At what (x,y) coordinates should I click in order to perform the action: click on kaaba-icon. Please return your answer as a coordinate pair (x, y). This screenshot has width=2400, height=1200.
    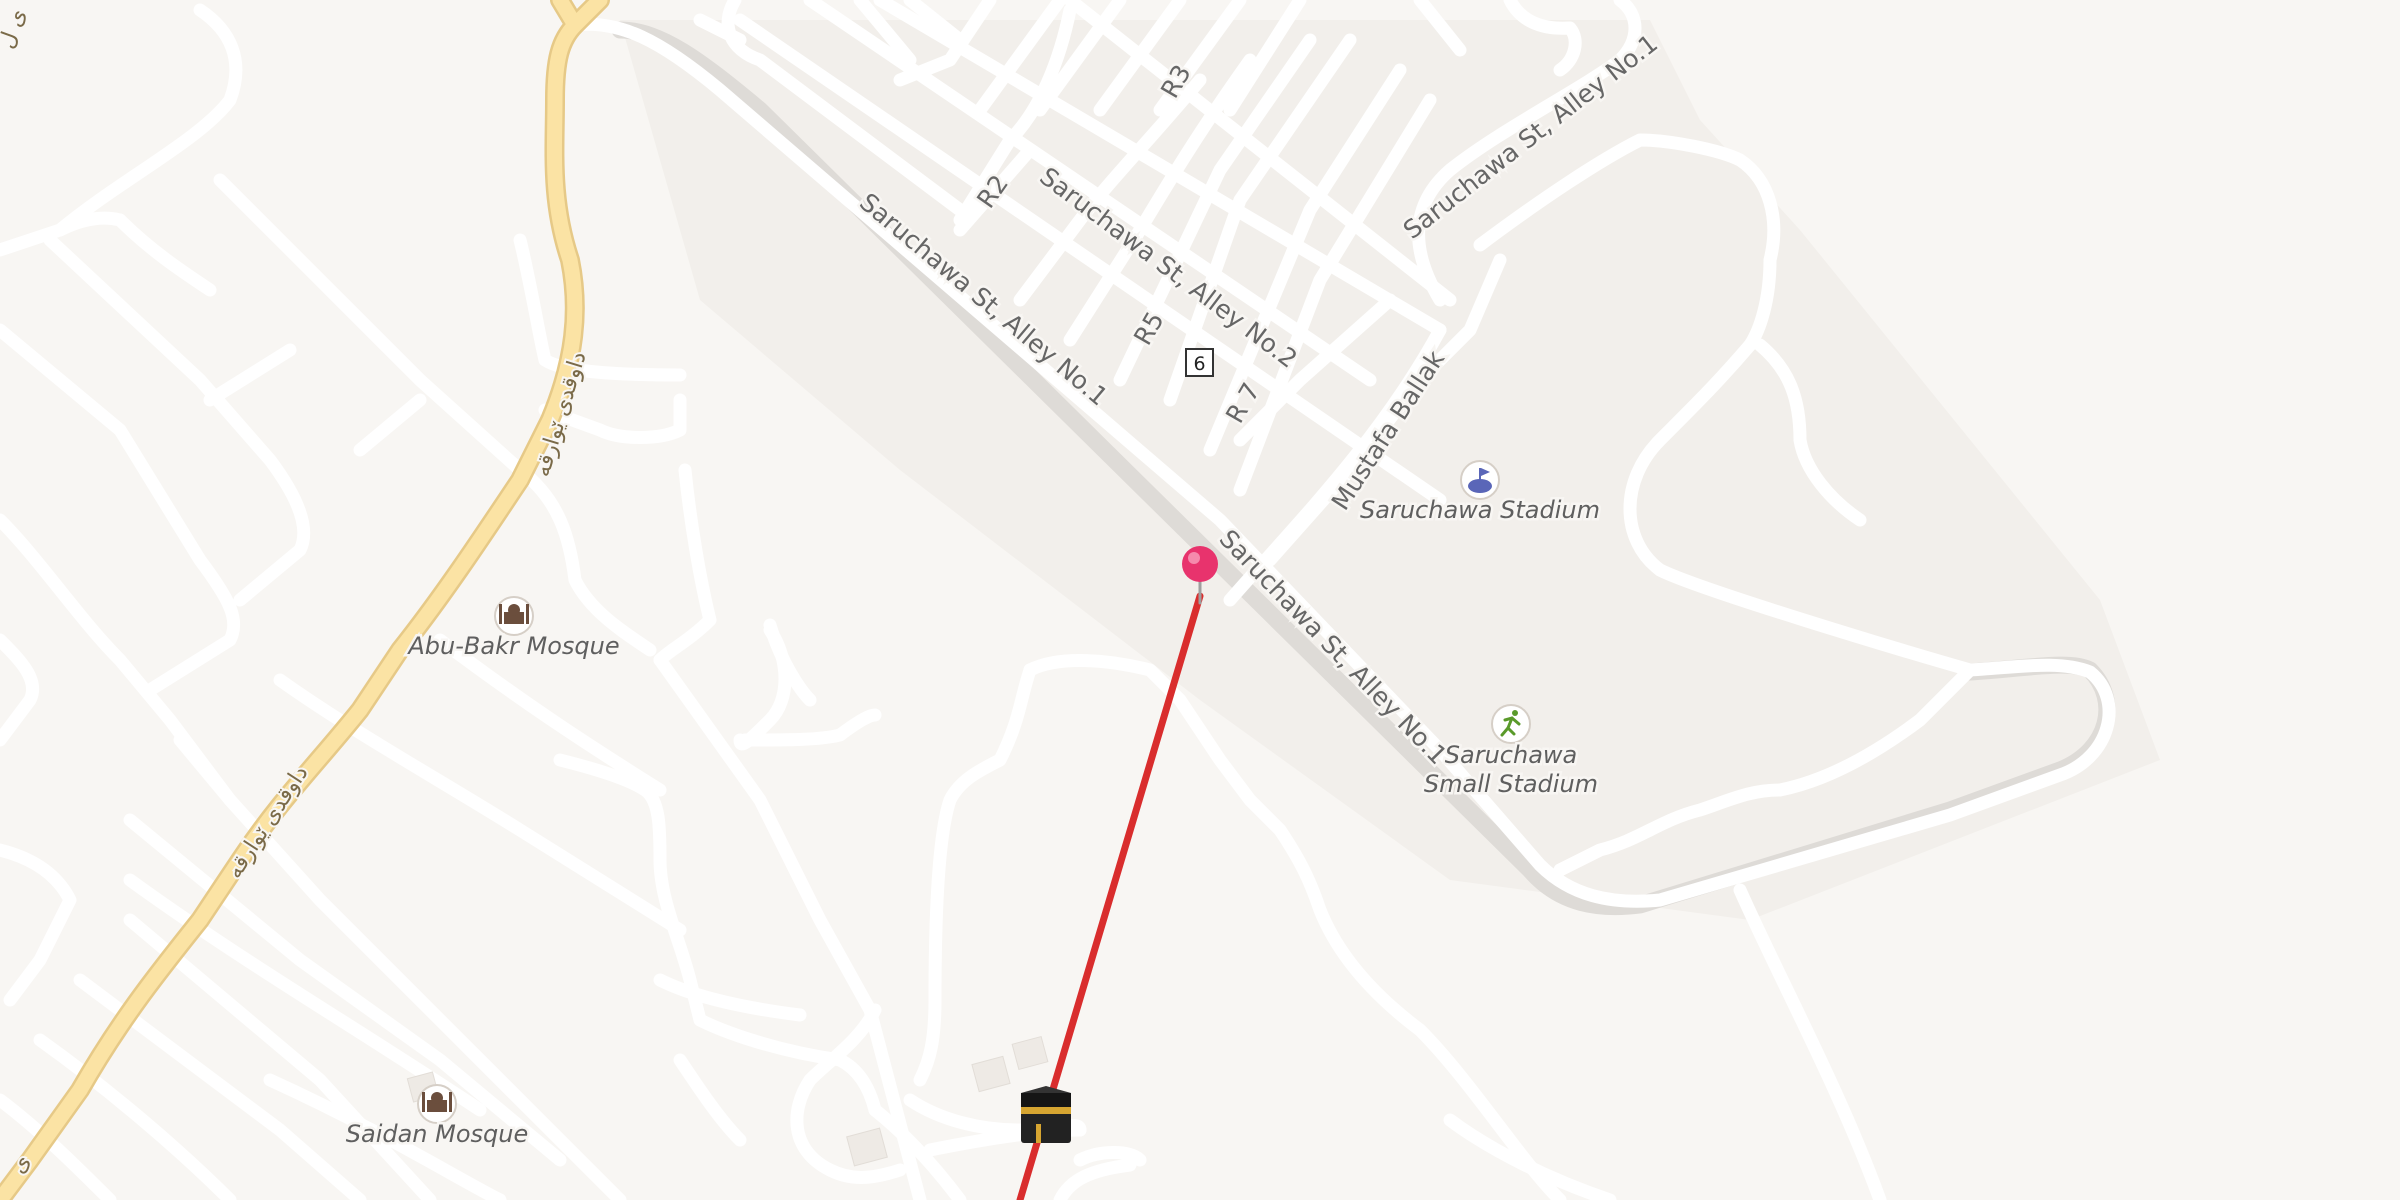
    Looking at the image, I should click on (1046, 1114).